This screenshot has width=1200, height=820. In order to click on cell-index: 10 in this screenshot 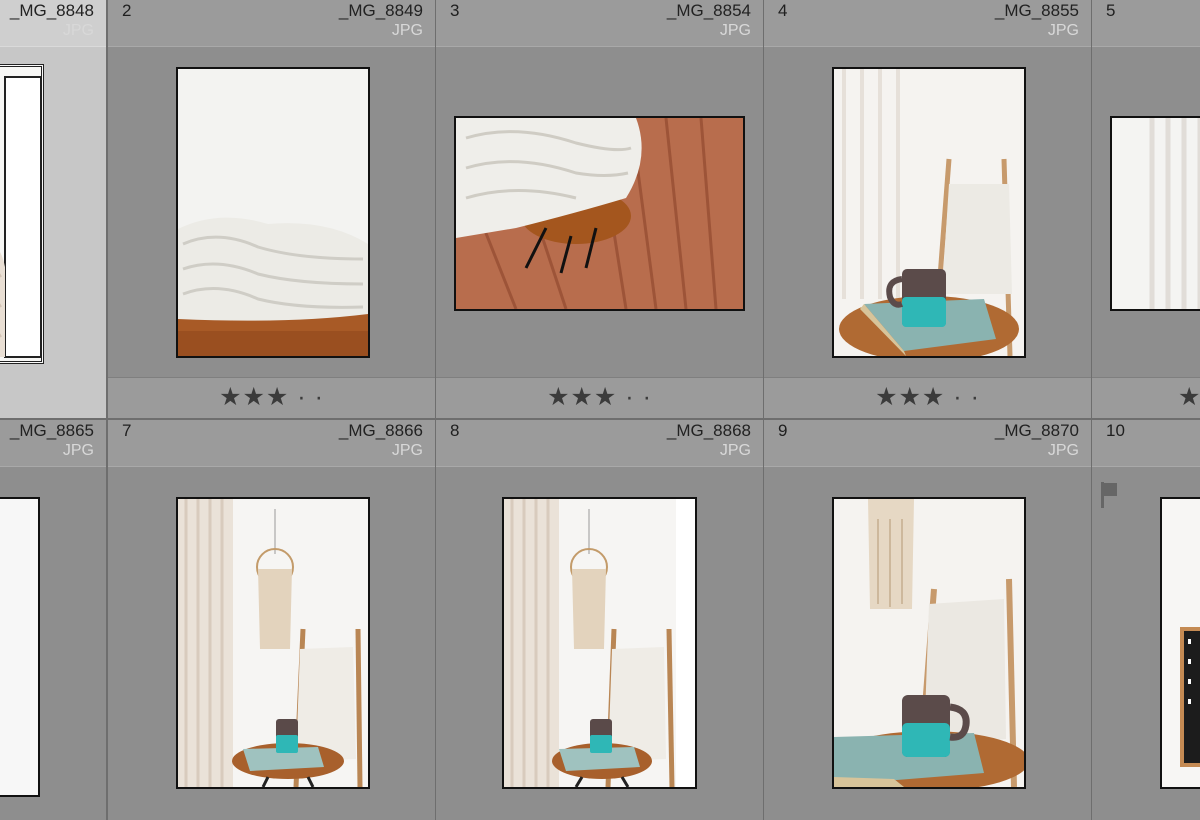, I will do `click(1115, 430)`.